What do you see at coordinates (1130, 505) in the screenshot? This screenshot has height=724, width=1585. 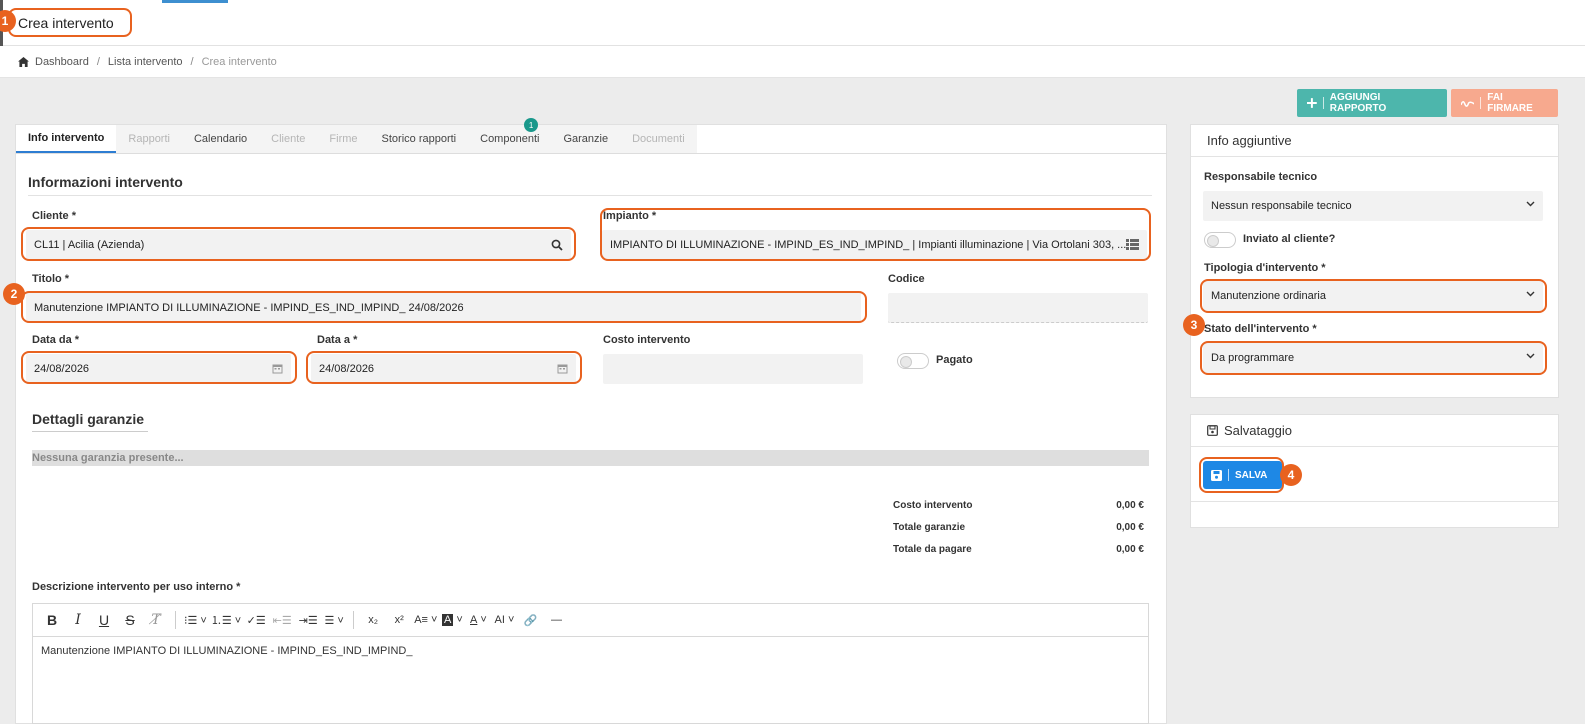 I see `totale-costo-value: 0,00 €` at bounding box center [1130, 505].